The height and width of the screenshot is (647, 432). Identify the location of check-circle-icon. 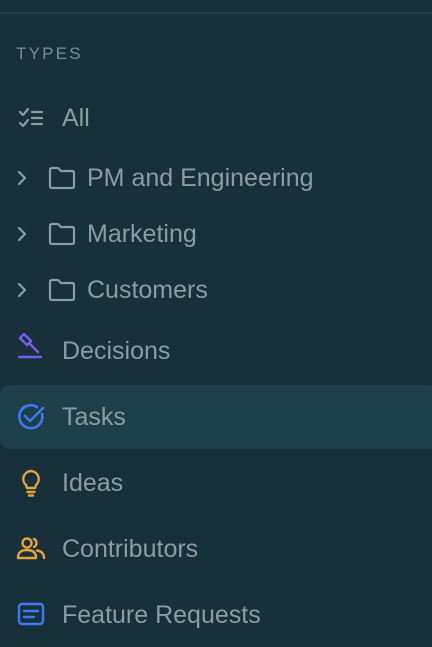
(31, 417).